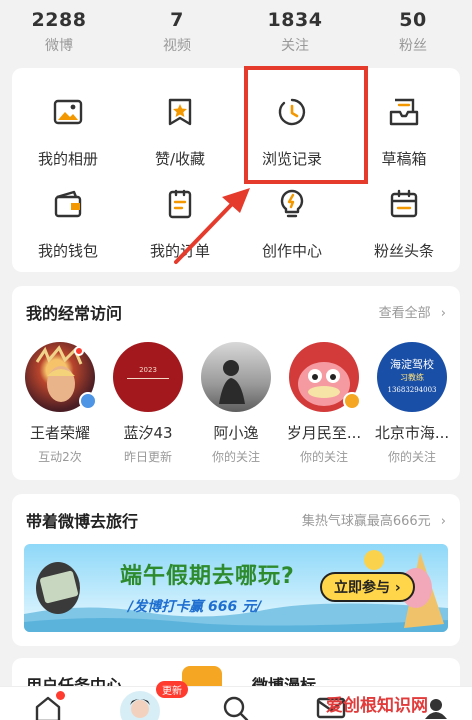  I want to click on stat-label: 粉丝, so click(413, 46).